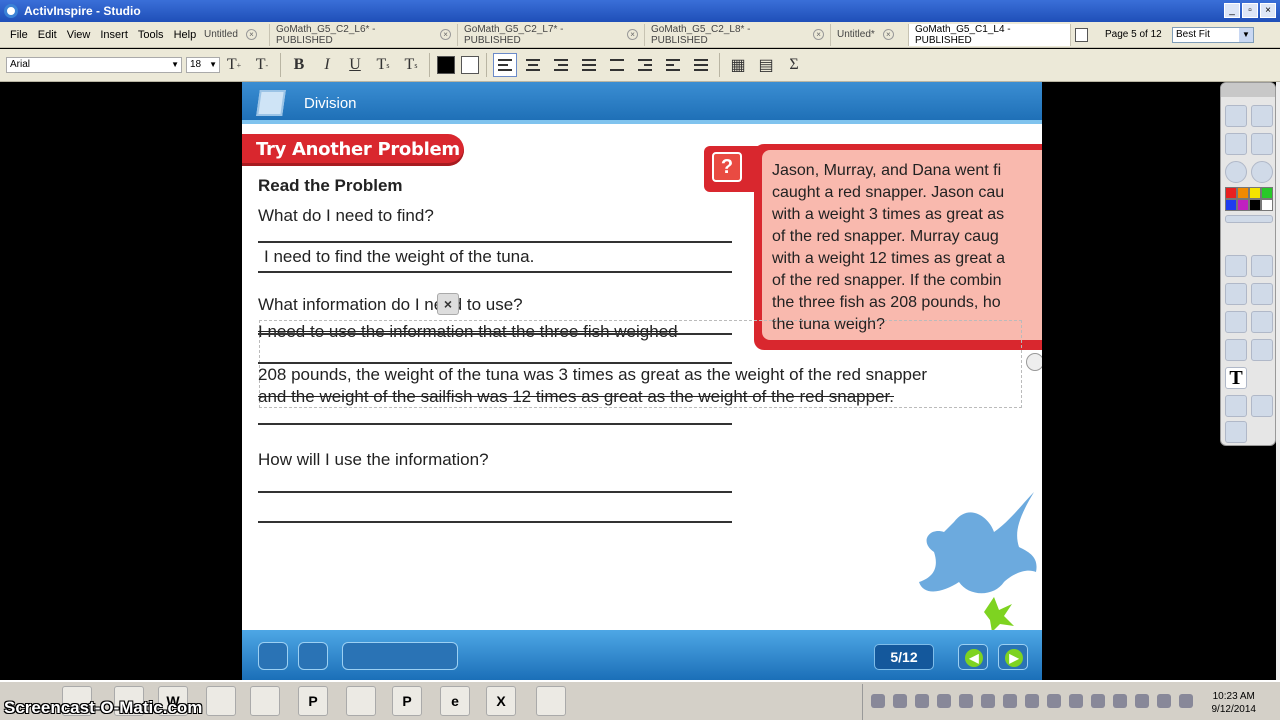 The image size is (1280, 720). What do you see at coordinates (1213, 35) in the screenshot?
I see `zoom-select: Best Fit ▼` at bounding box center [1213, 35].